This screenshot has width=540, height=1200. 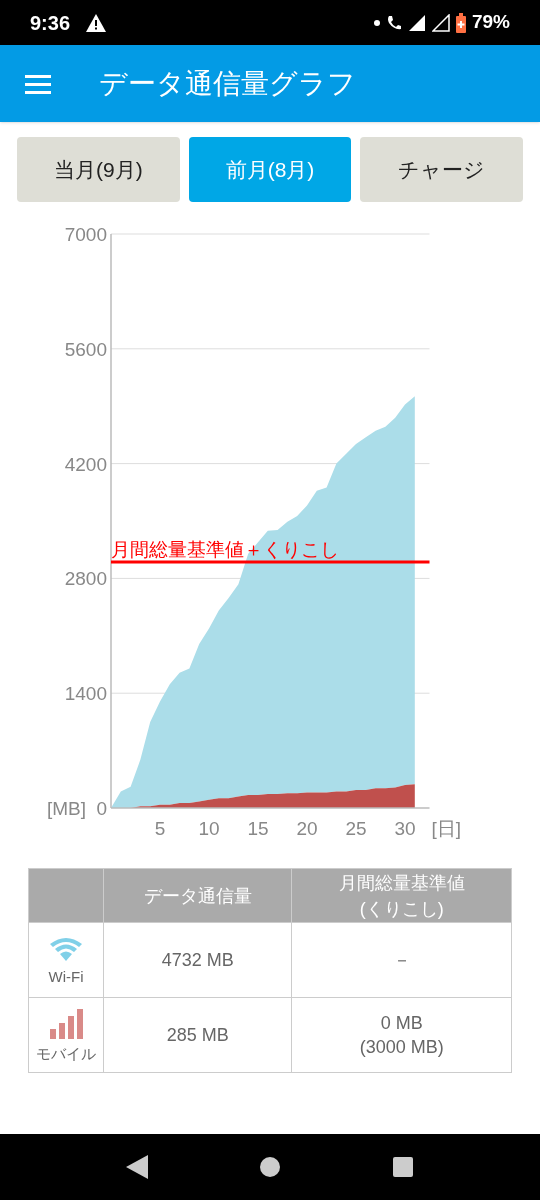 I want to click on no-signal-icon, so click(x=440, y=22).